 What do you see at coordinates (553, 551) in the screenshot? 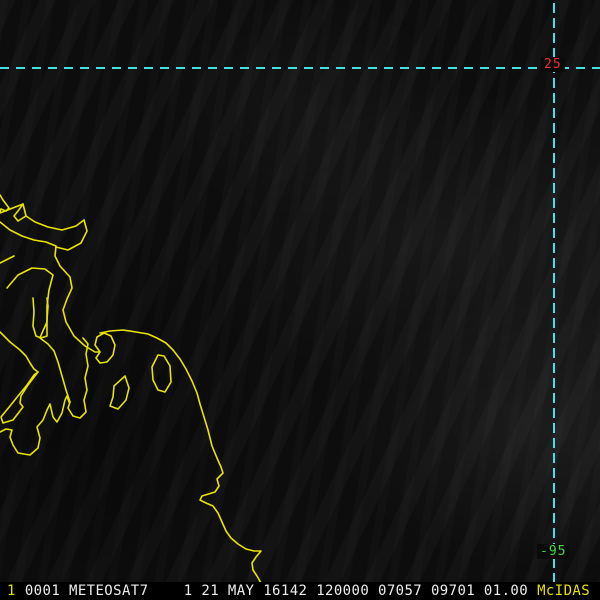
I see `longitude-label: -95` at bounding box center [553, 551].